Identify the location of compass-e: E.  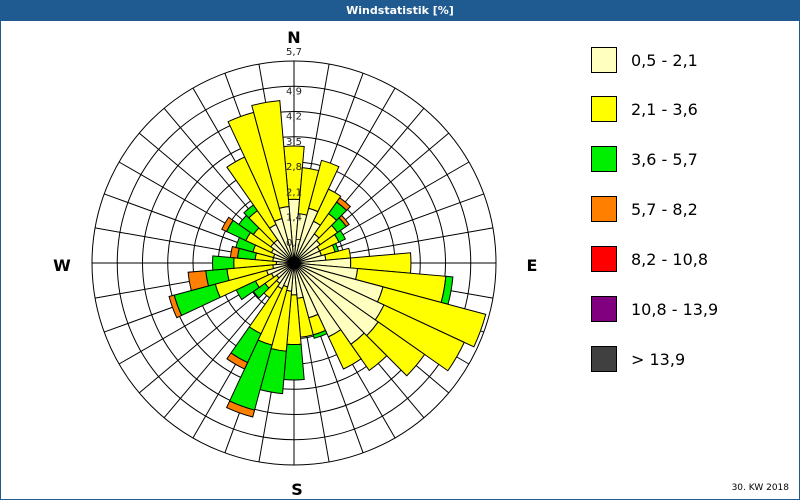
(532, 265).